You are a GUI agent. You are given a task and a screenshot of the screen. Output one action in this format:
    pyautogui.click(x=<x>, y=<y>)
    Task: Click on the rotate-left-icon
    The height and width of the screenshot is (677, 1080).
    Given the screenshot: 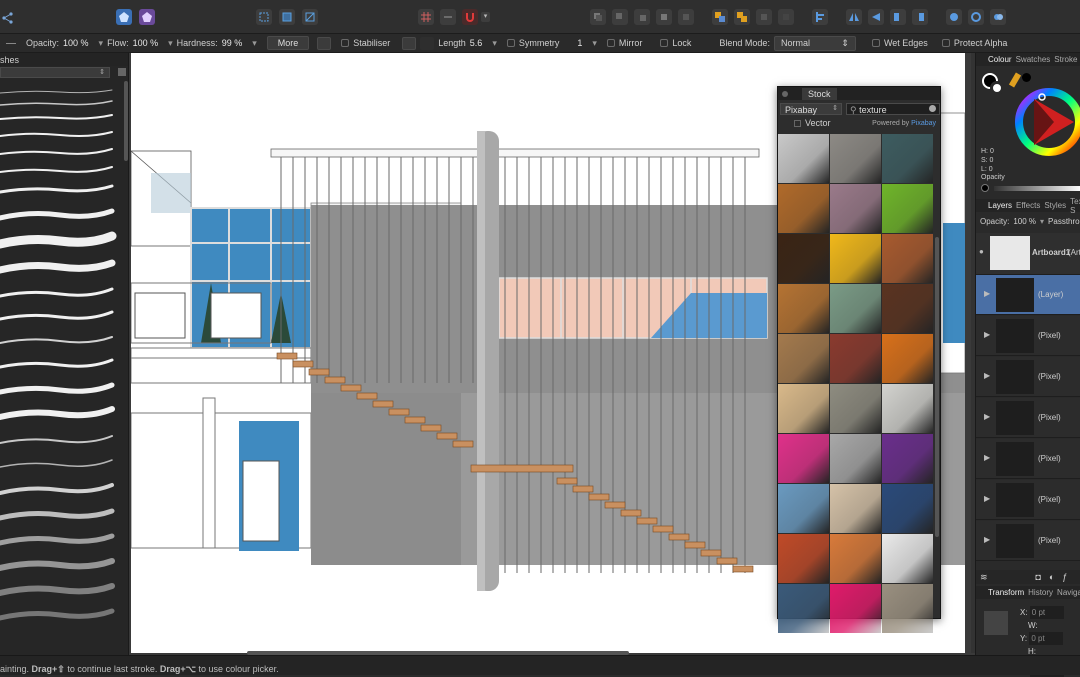 What is the action you would take?
    pyautogui.click(x=898, y=17)
    